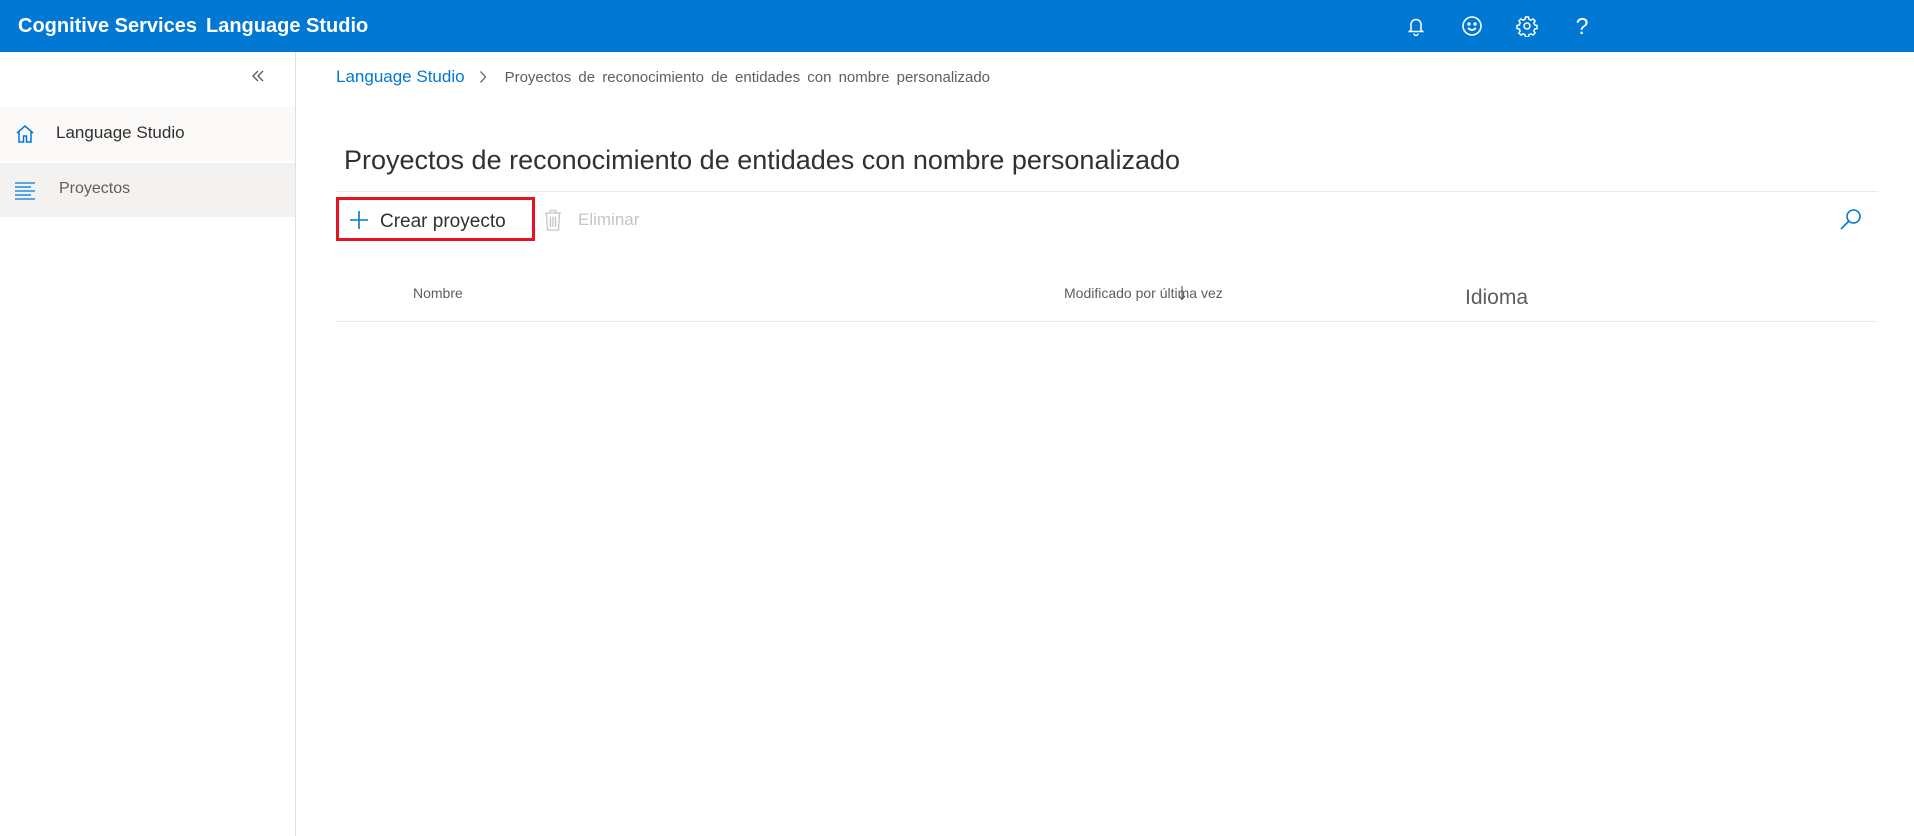 This screenshot has height=836, width=1914. Describe the element at coordinates (400, 77) in the screenshot. I see `breadcrumb-link-language-studio: Language Studio` at that location.